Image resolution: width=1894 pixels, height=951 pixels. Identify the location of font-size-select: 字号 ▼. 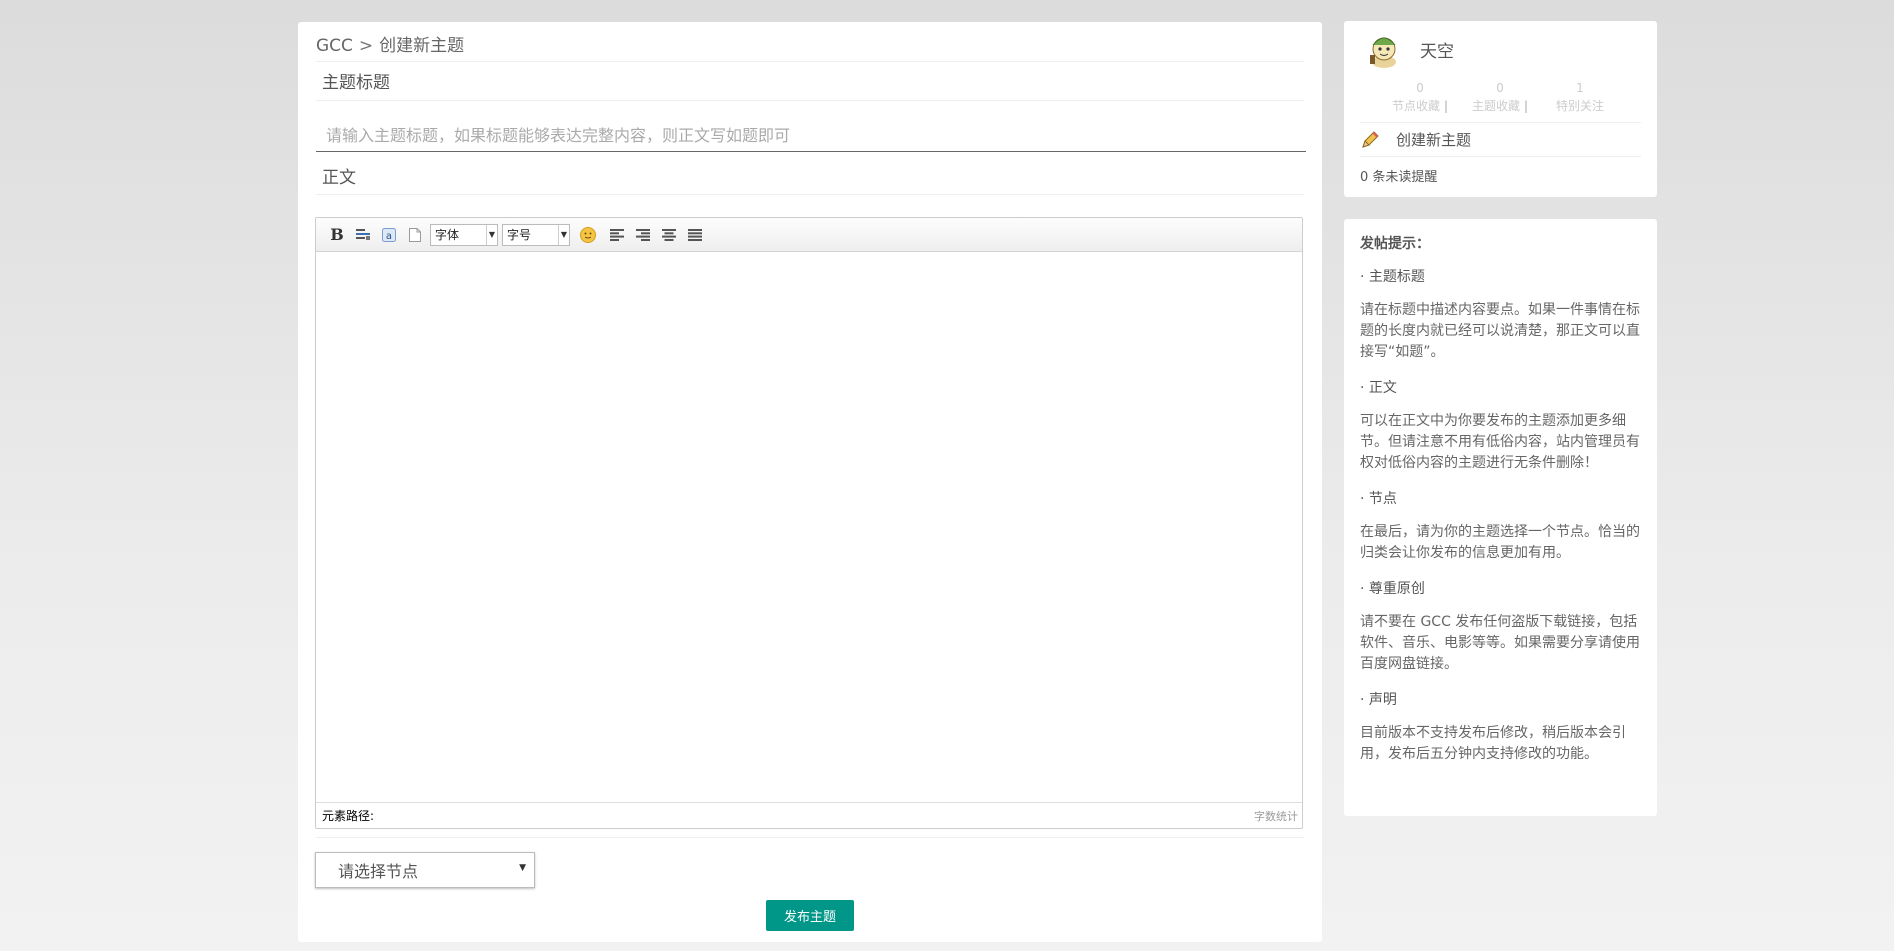
(536, 234).